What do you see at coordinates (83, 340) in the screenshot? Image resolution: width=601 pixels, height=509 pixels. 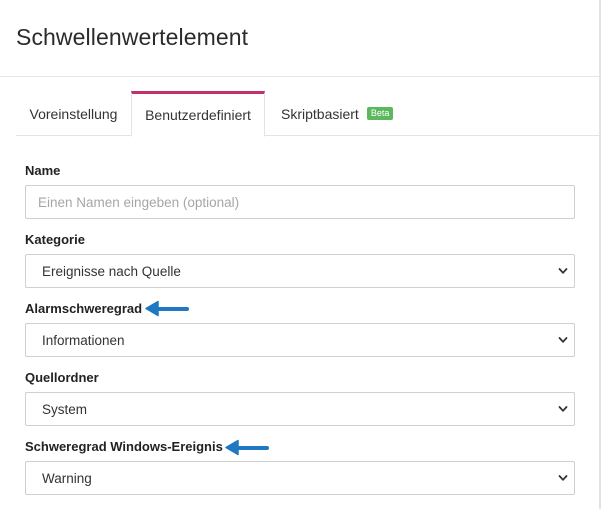 I see `alarm-severity-selected-value: Informationen` at bounding box center [83, 340].